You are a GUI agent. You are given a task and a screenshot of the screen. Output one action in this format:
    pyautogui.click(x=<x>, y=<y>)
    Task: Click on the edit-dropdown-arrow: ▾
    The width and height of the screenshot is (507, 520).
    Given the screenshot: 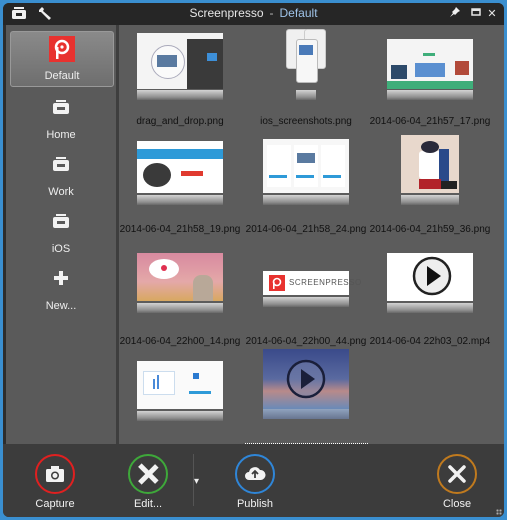 What is the action you would take?
    pyautogui.click(x=196, y=481)
    